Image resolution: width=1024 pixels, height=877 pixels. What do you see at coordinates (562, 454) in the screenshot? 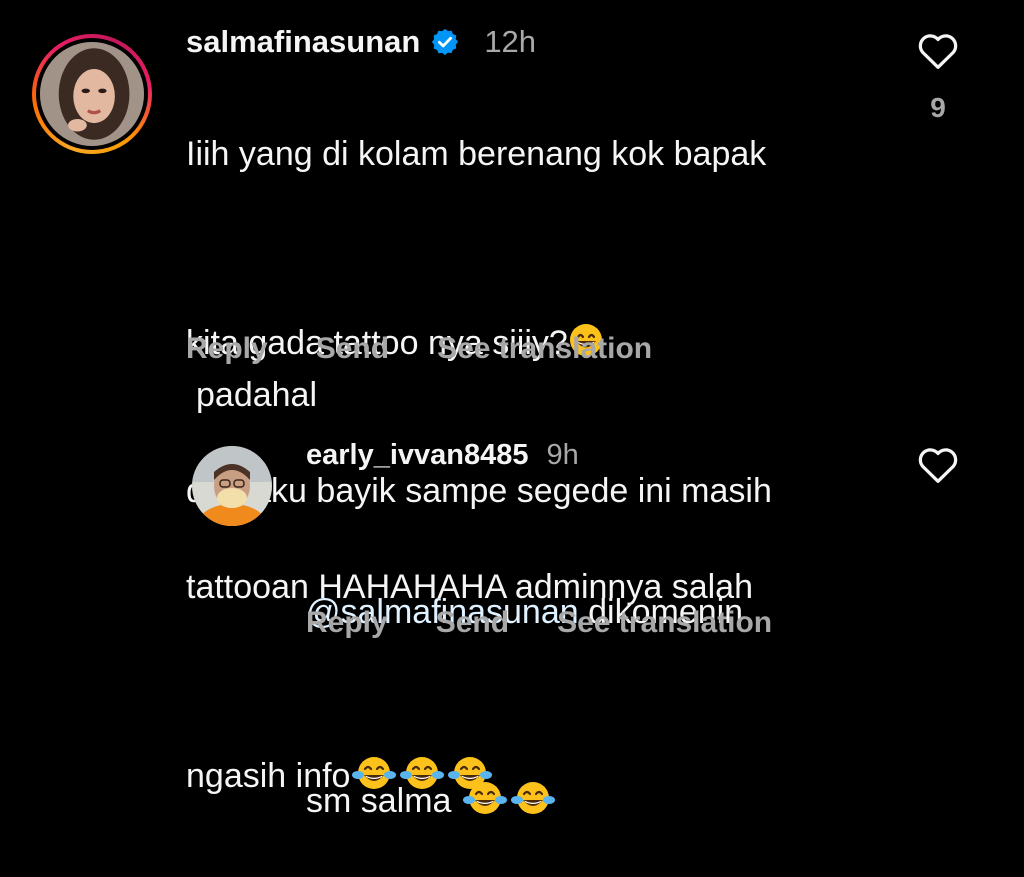
I see `timestamp: 9h` at bounding box center [562, 454].